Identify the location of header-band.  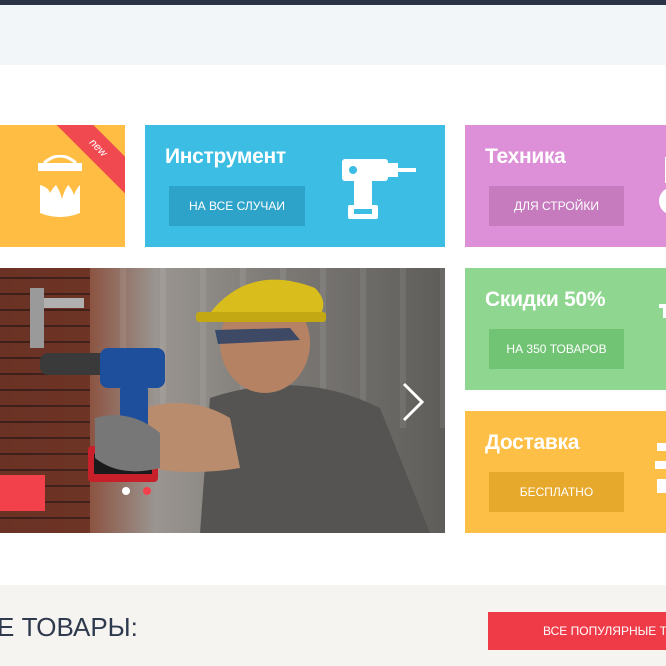
(333, 35).